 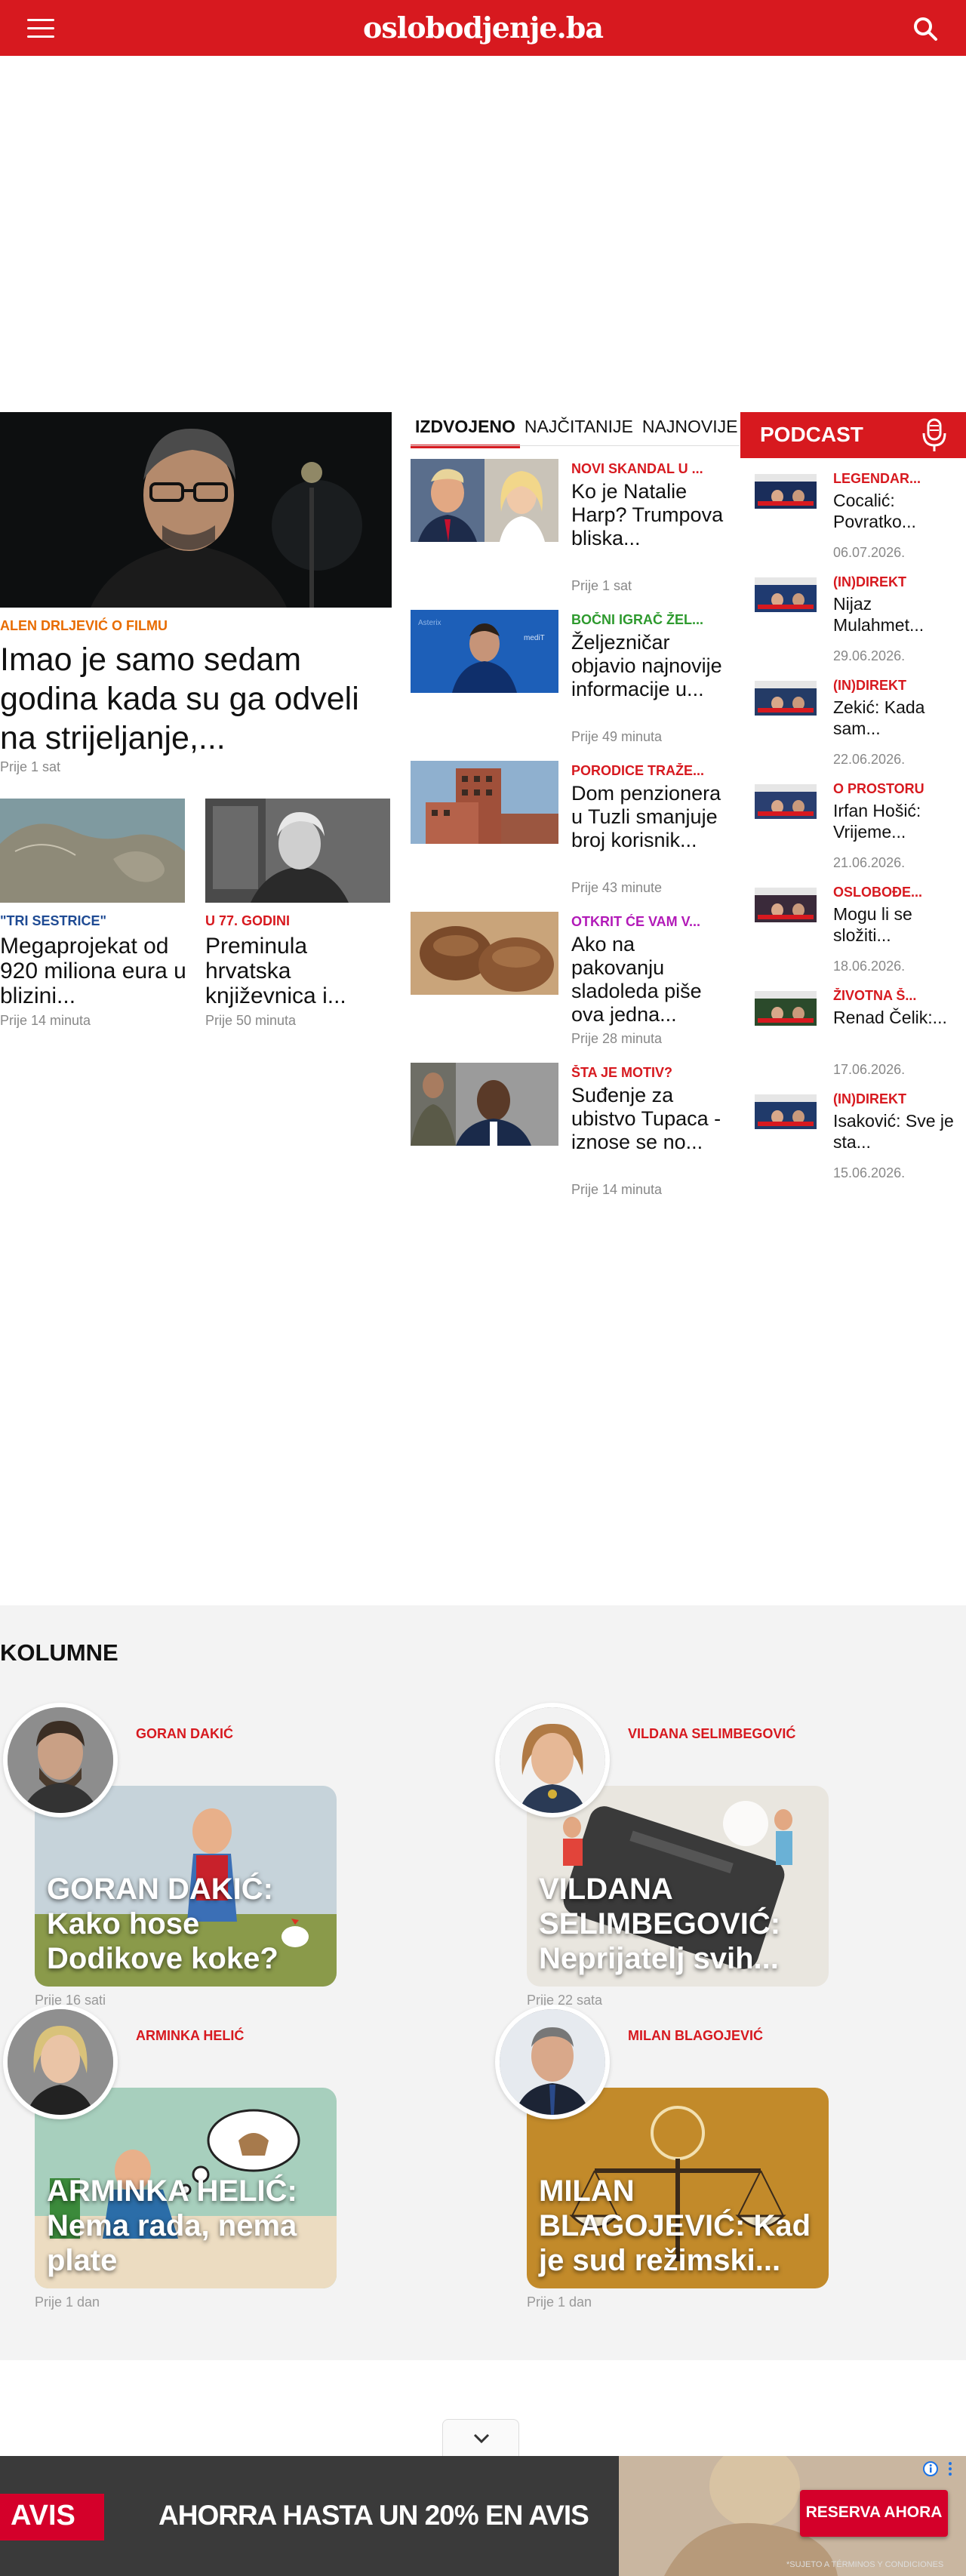 I want to click on podcast-date: 22.06.2026., so click(x=869, y=759).